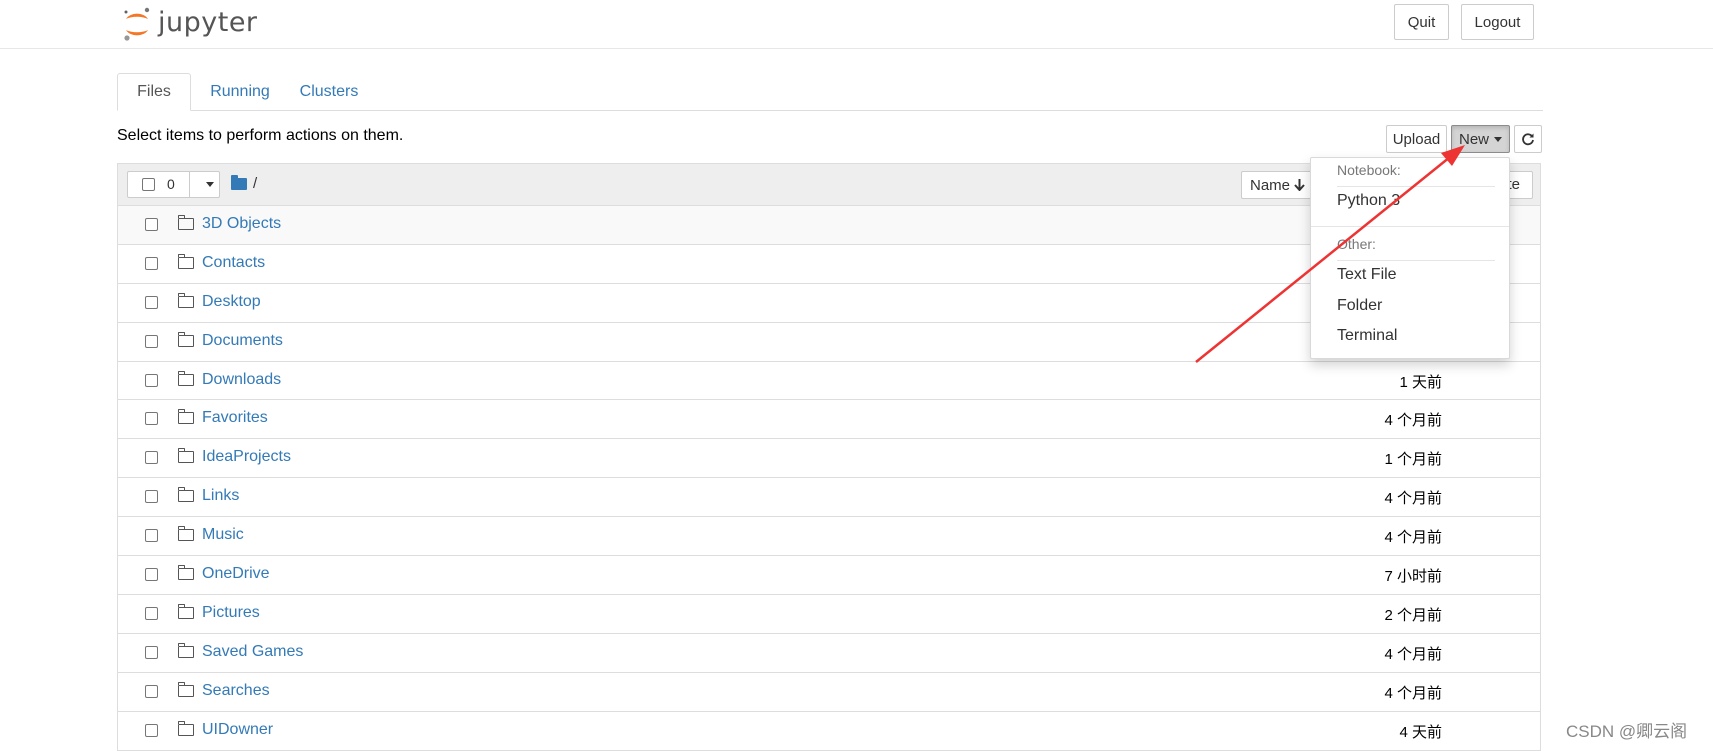 Image resolution: width=1713 pixels, height=751 pixels. What do you see at coordinates (829, 575) in the screenshot?
I see `list-item: OneDrive 7 小时前` at bounding box center [829, 575].